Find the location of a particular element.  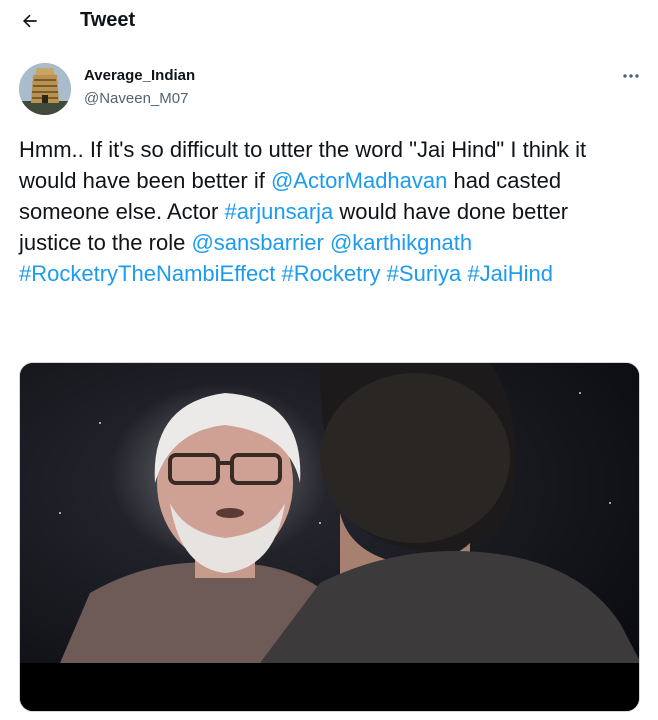

more-options-button is located at coordinates (631, 76).